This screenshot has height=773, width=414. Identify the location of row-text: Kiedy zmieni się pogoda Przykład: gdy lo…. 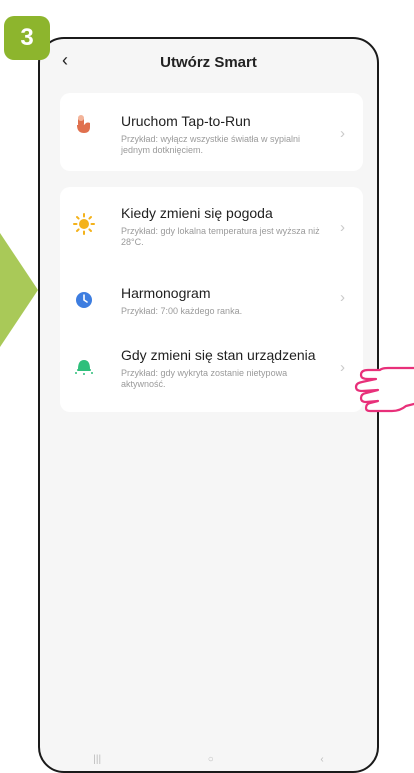
(223, 226).